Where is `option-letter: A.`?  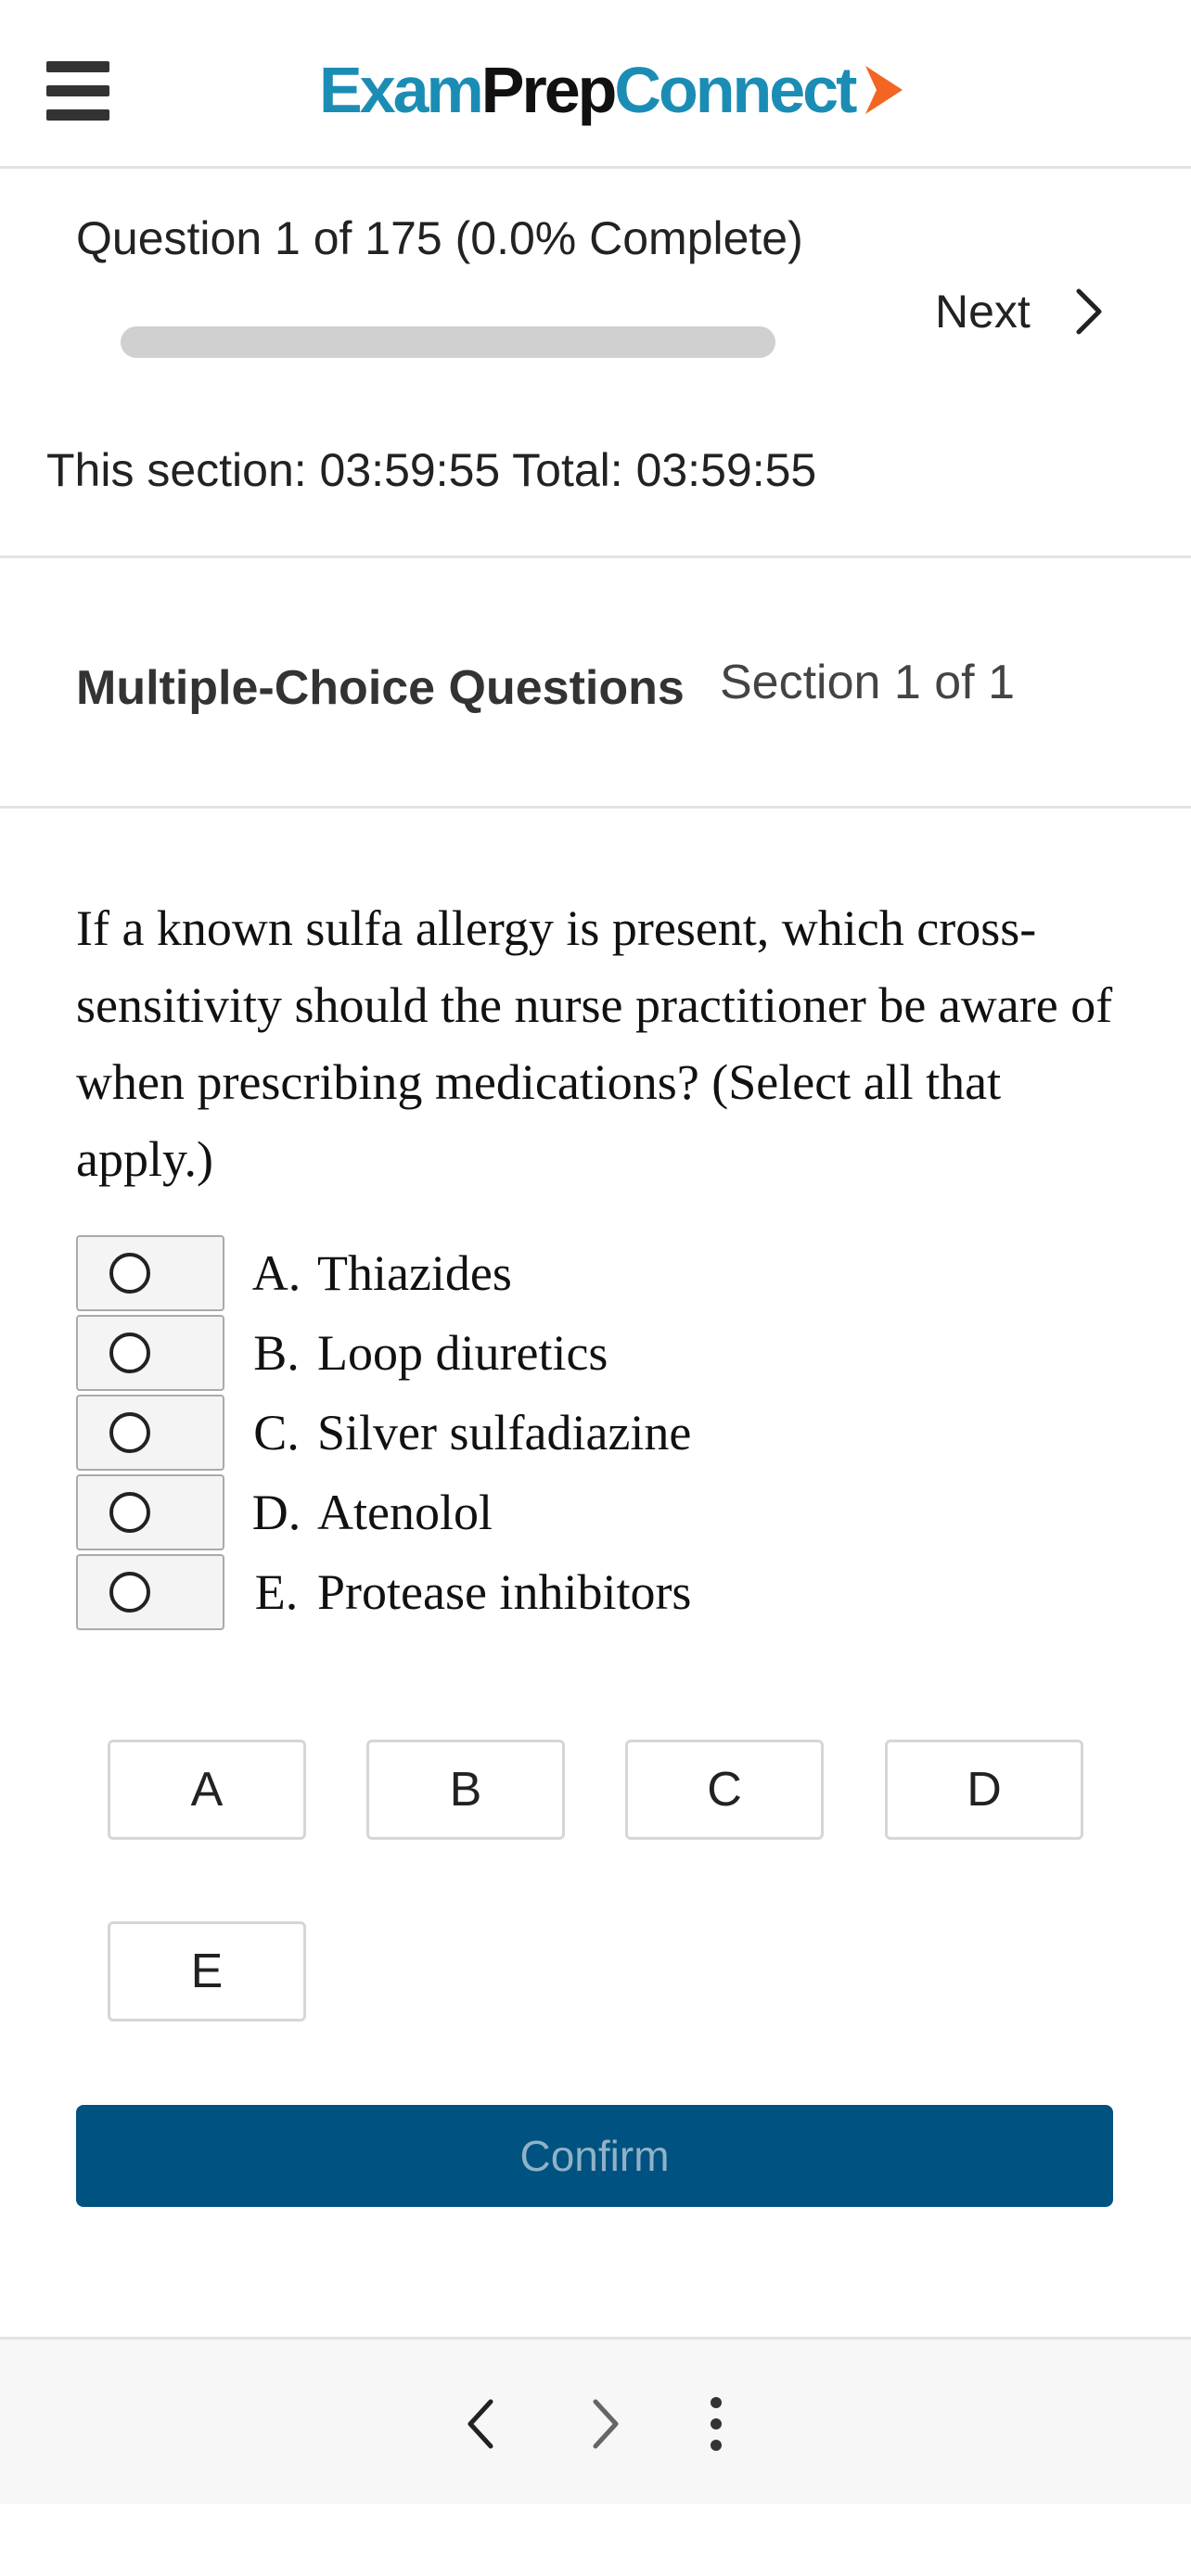 option-letter: A. is located at coordinates (276, 1273).